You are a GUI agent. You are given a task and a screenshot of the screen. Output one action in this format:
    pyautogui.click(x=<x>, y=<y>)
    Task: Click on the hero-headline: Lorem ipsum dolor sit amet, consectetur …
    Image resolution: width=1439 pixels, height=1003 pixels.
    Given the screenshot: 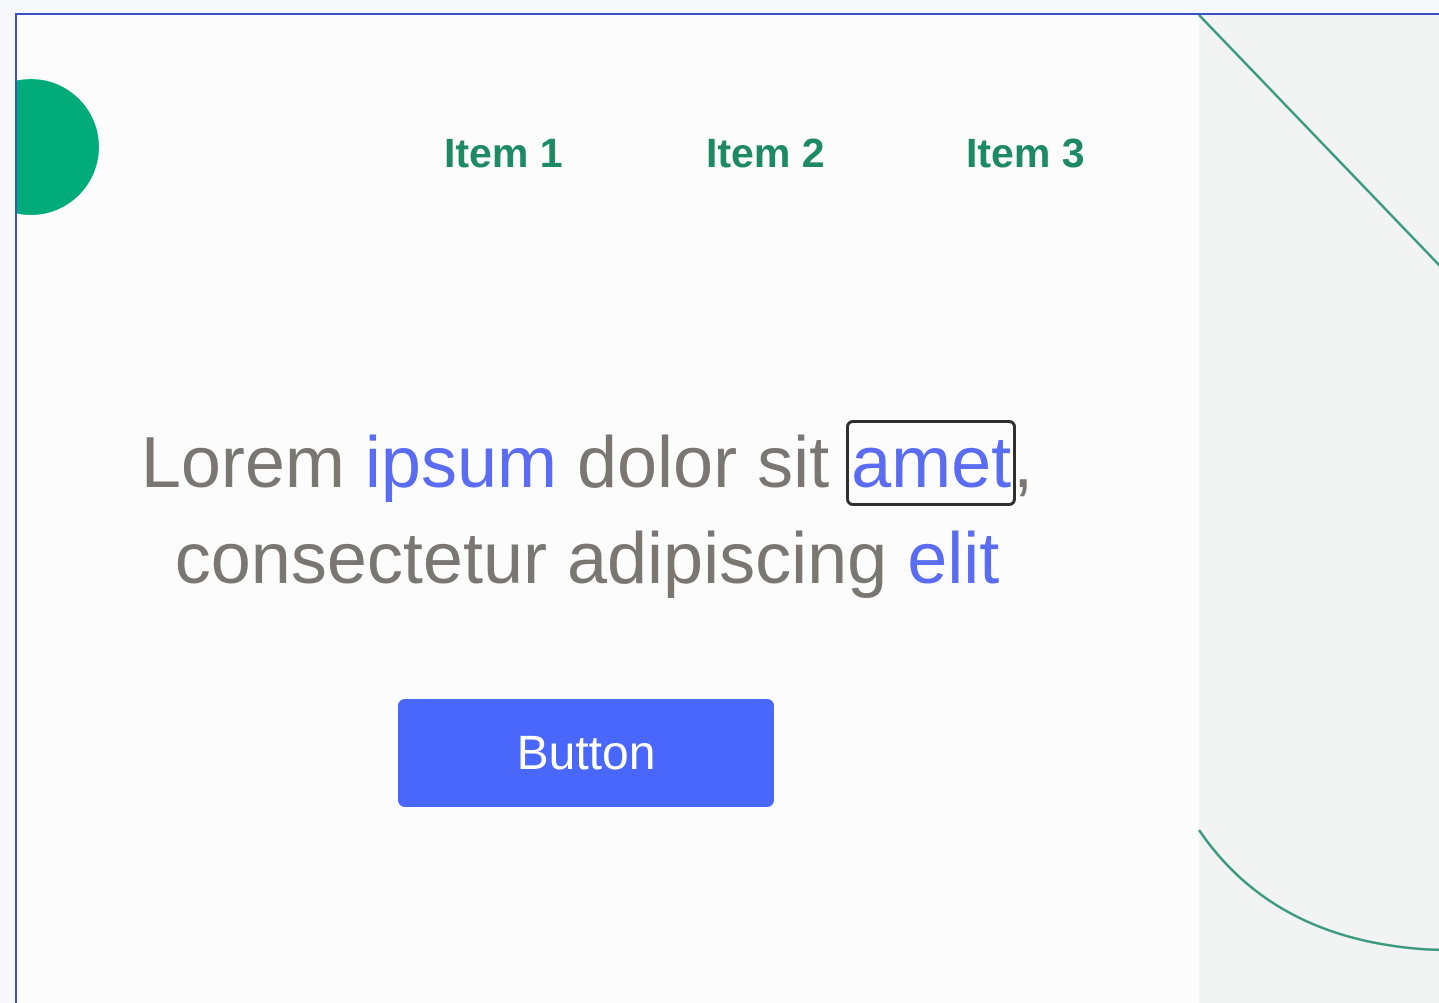 What is the action you would take?
    pyautogui.click(x=587, y=511)
    